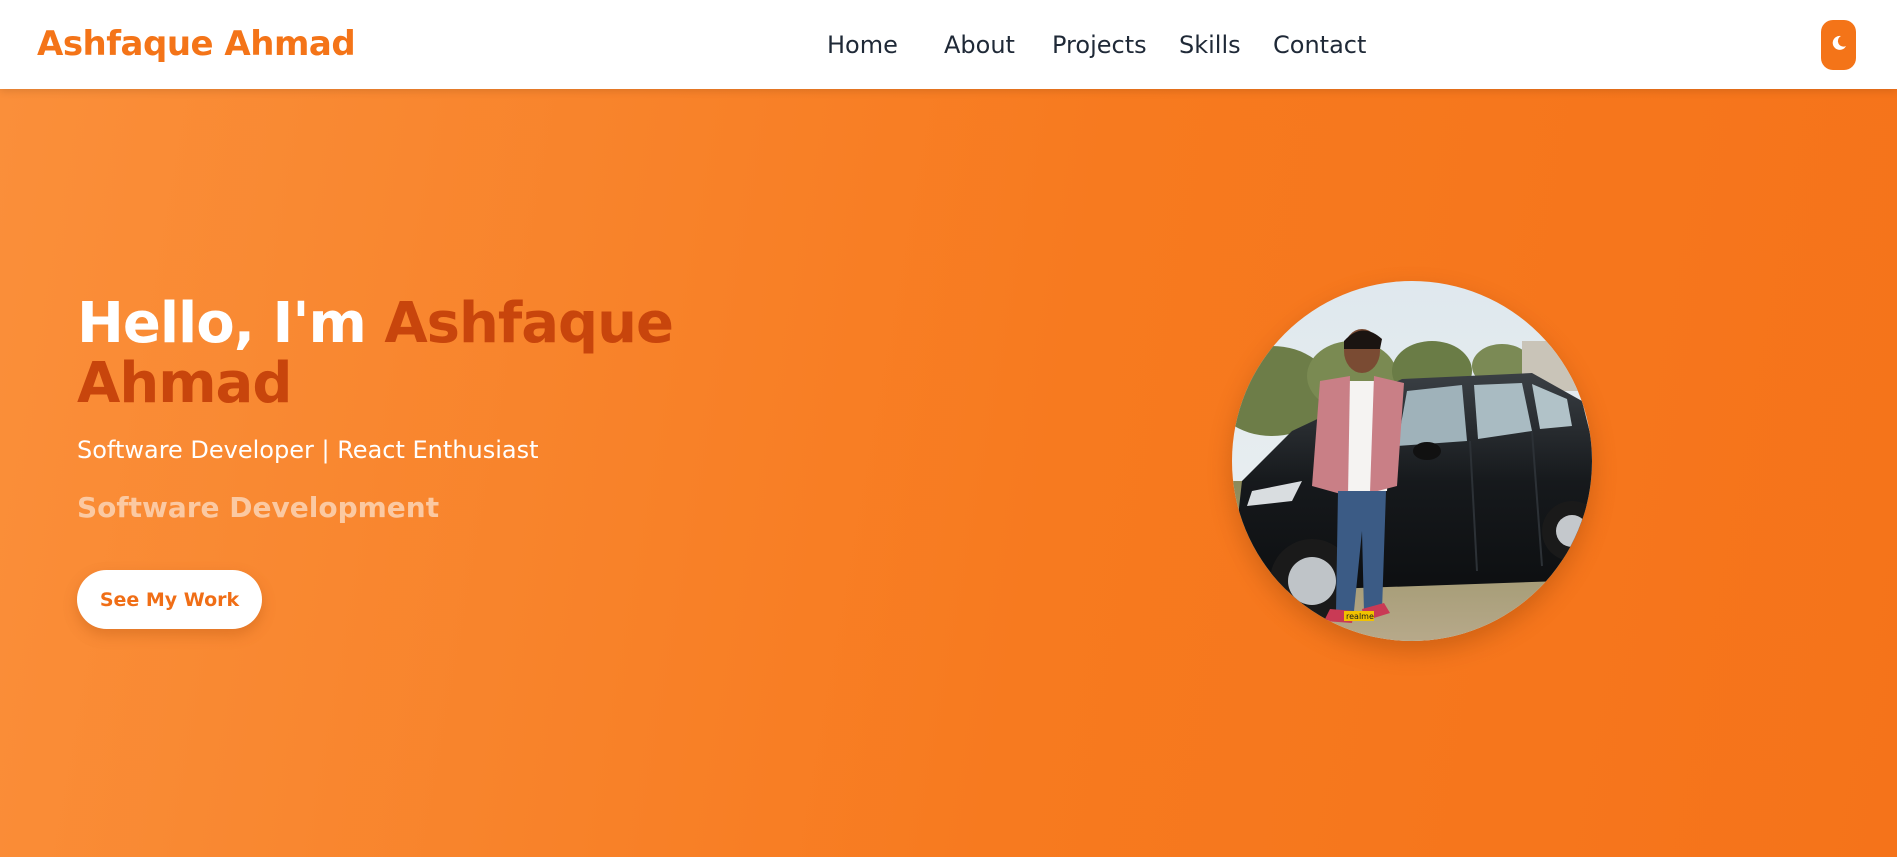 The height and width of the screenshot is (857, 1897). I want to click on see-my-work-button: See My Work, so click(169, 599).